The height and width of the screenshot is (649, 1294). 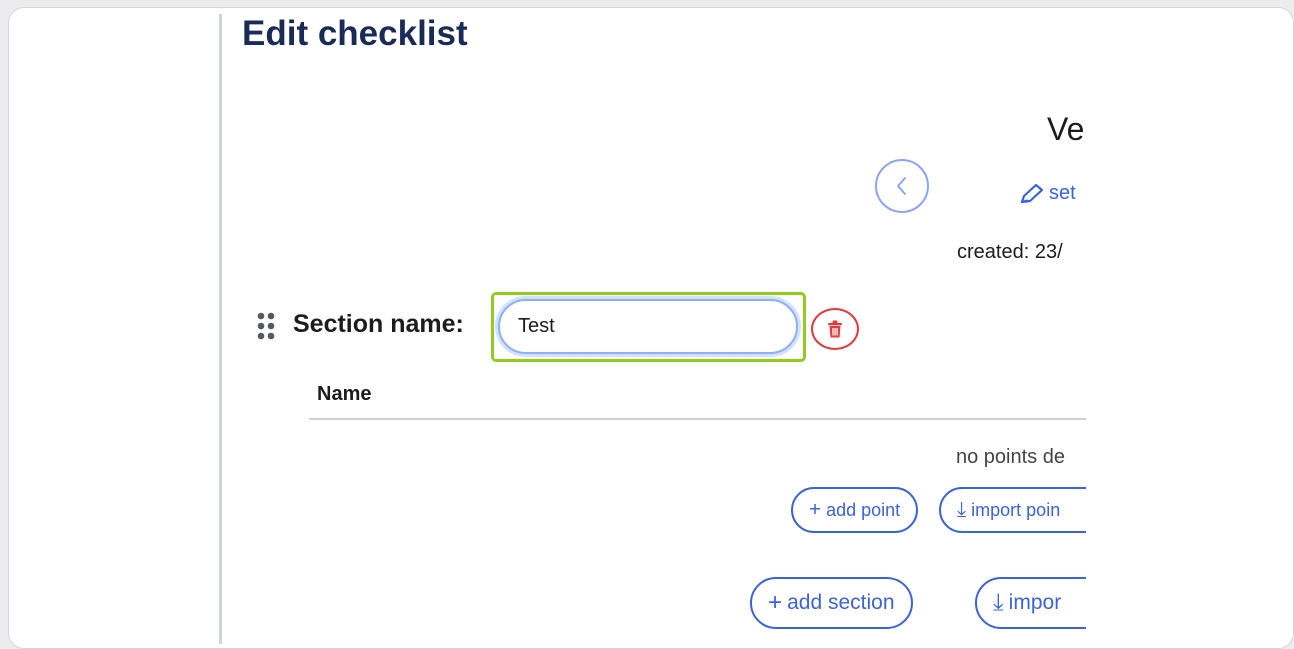 What do you see at coordinates (648, 326) in the screenshot?
I see `section-name-input` at bounding box center [648, 326].